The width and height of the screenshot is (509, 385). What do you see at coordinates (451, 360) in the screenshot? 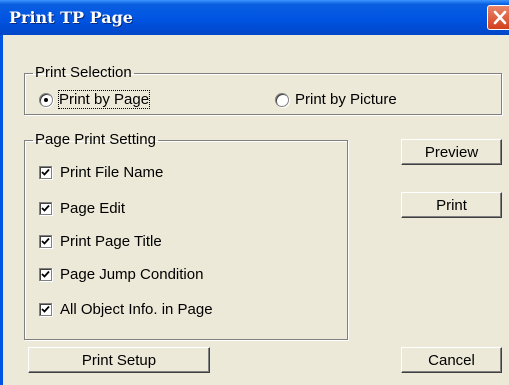
I see `cancel-button: Cancel` at bounding box center [451, 360].